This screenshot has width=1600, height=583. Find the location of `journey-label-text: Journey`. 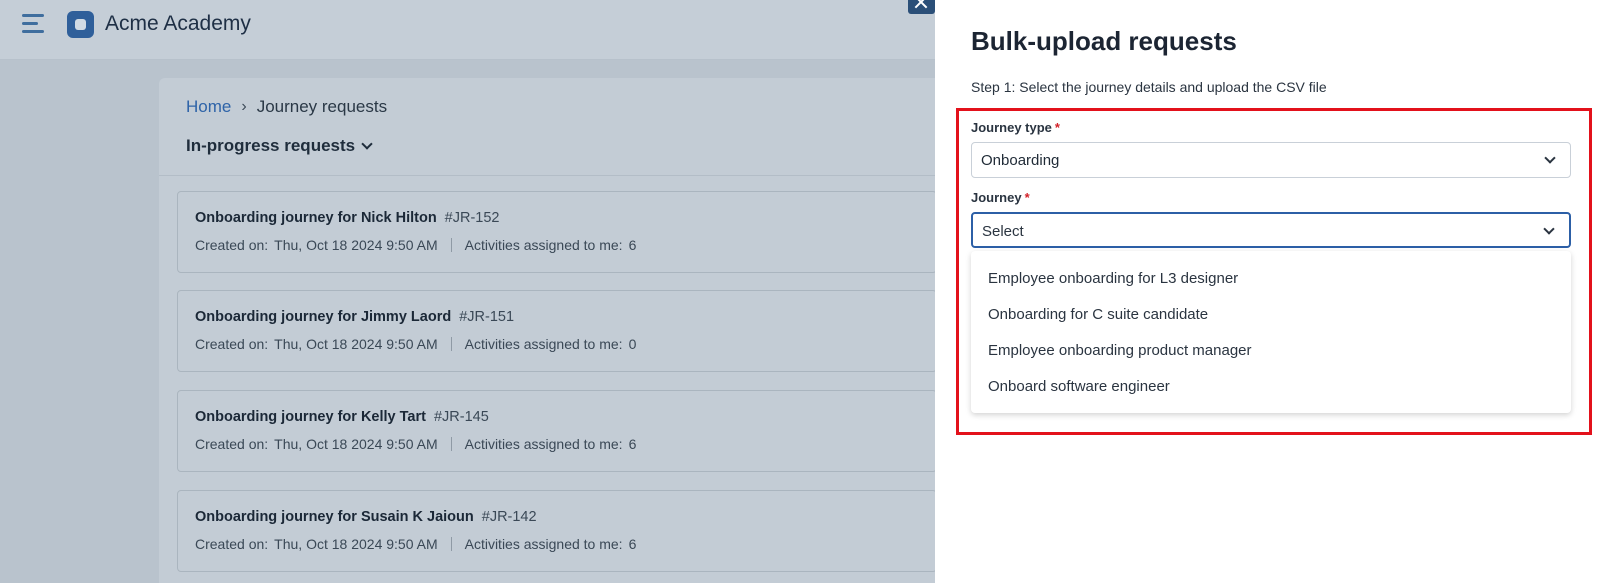

journey-label-text: Journey is located at coordinates (996, 197).